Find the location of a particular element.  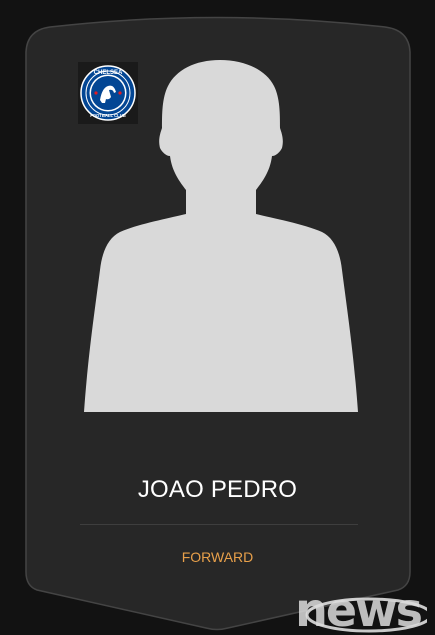

news-watermark: news is located at coordinates (361, 610).